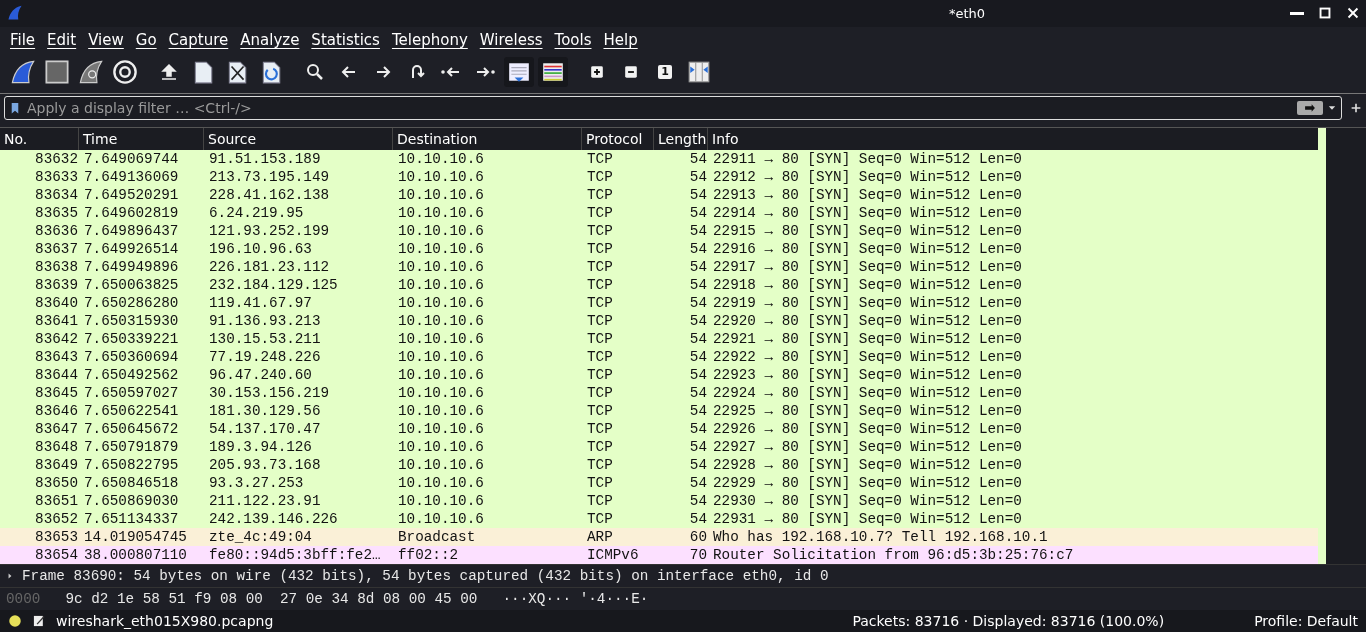 Image resolution: width=1366 pixels, height=632 pixels. What do you see at coordinates (198, 39) in the screenshot?
I see `menu-item: Capture` at bounding box center [198, 39].